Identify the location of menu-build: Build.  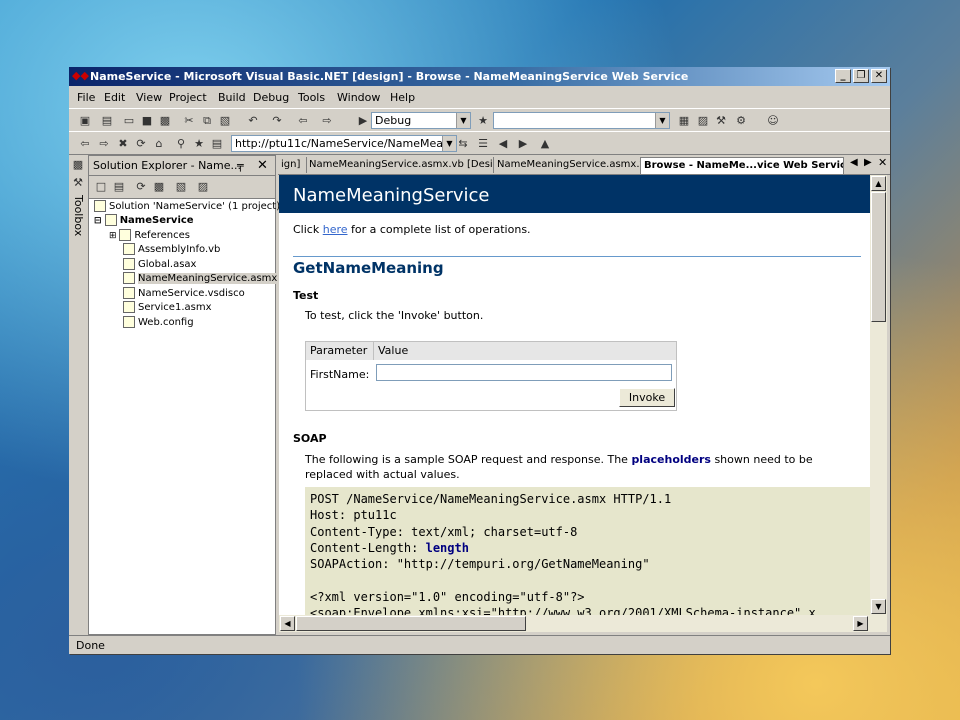
(232, 97).